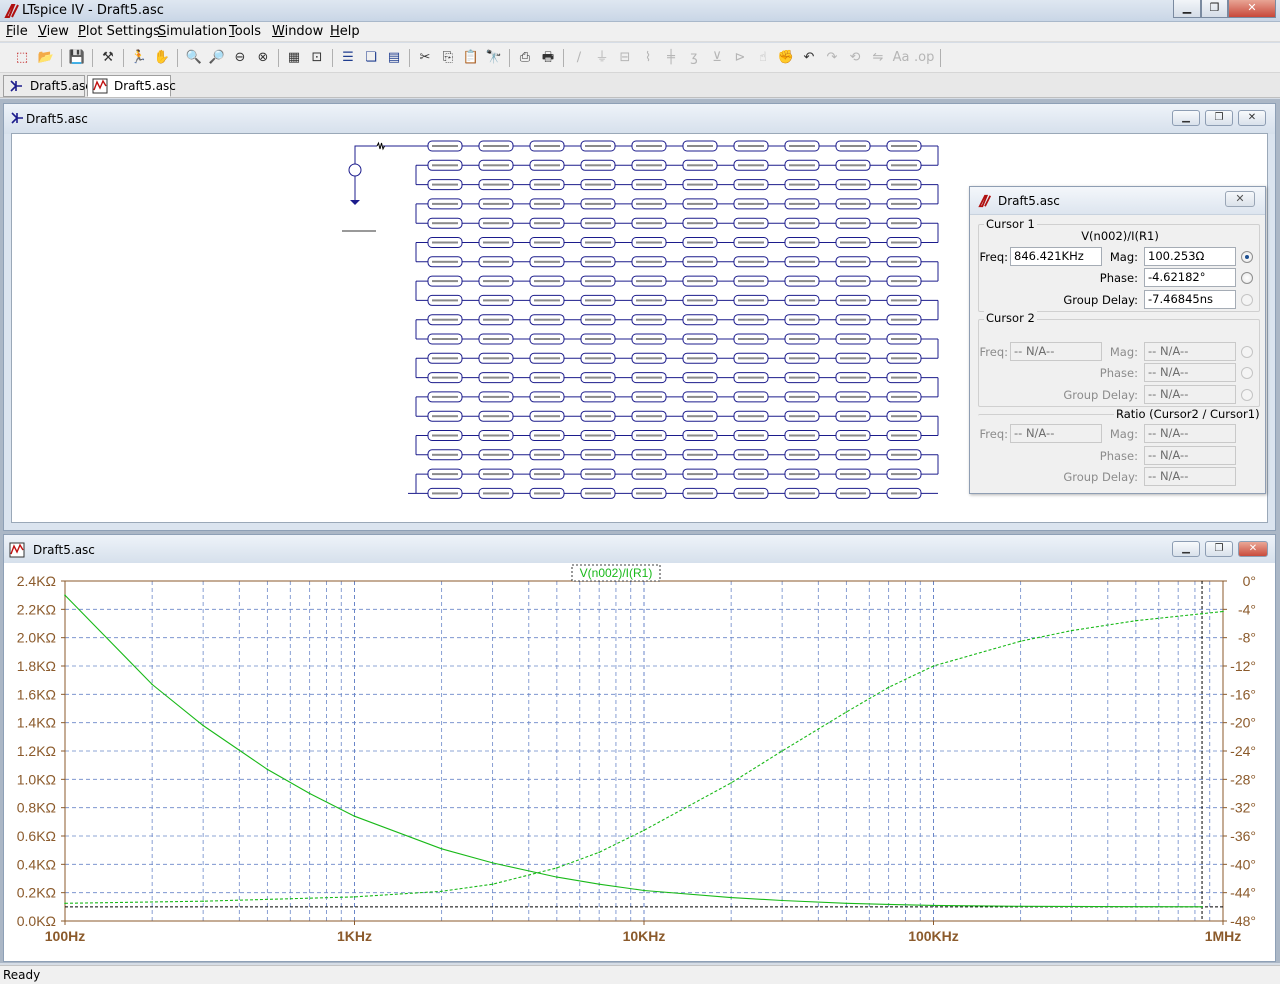  Describe the element at coordinates (1056, 256) in the screenshot. I see `cursor1-freq-field: 846.421KHz` at that location.